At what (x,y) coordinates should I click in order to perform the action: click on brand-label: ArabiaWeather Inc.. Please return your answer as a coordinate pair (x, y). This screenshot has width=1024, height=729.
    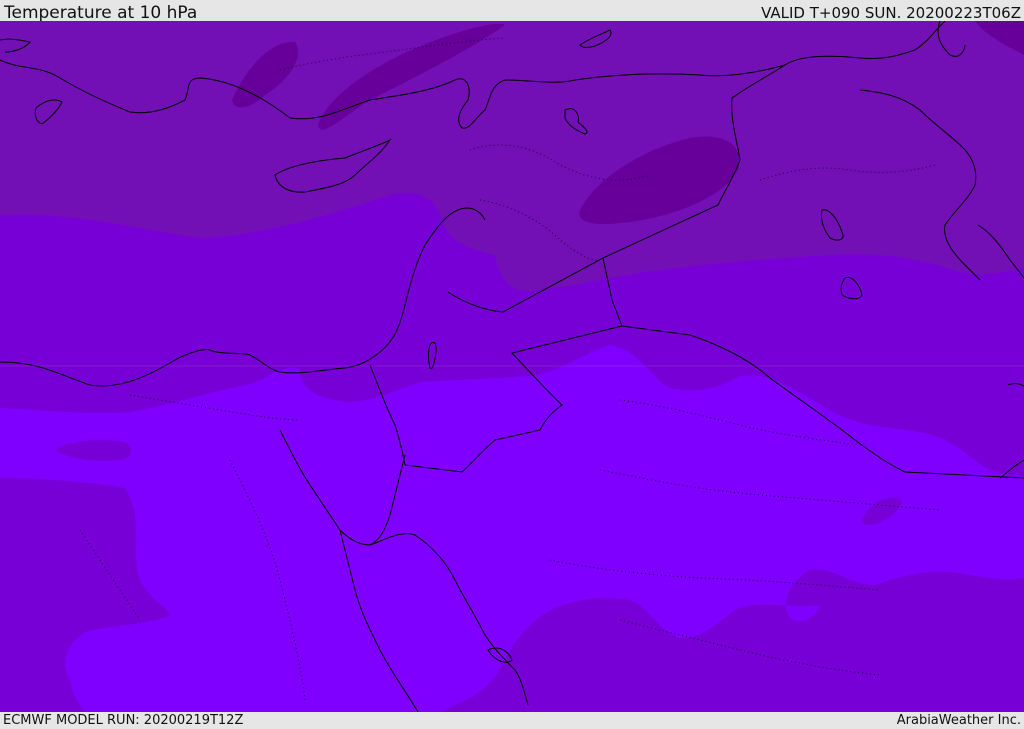
    Looking at the image, I should click on (958, 720).